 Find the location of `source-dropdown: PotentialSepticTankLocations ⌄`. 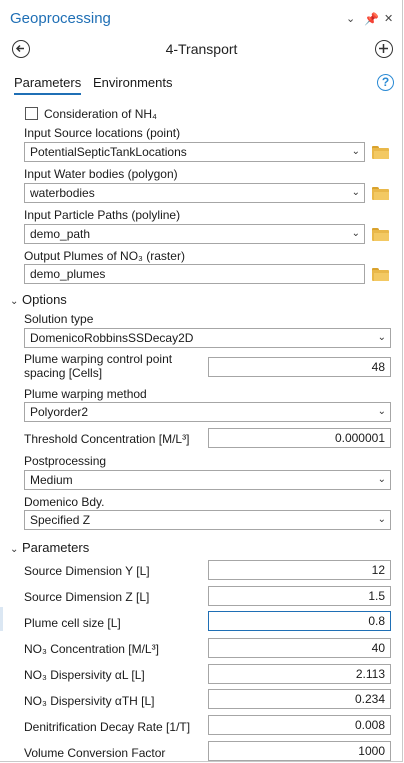

source-dropdown: PotentialSepticTankLocations ⌄ is located at coordinates (194, 152).